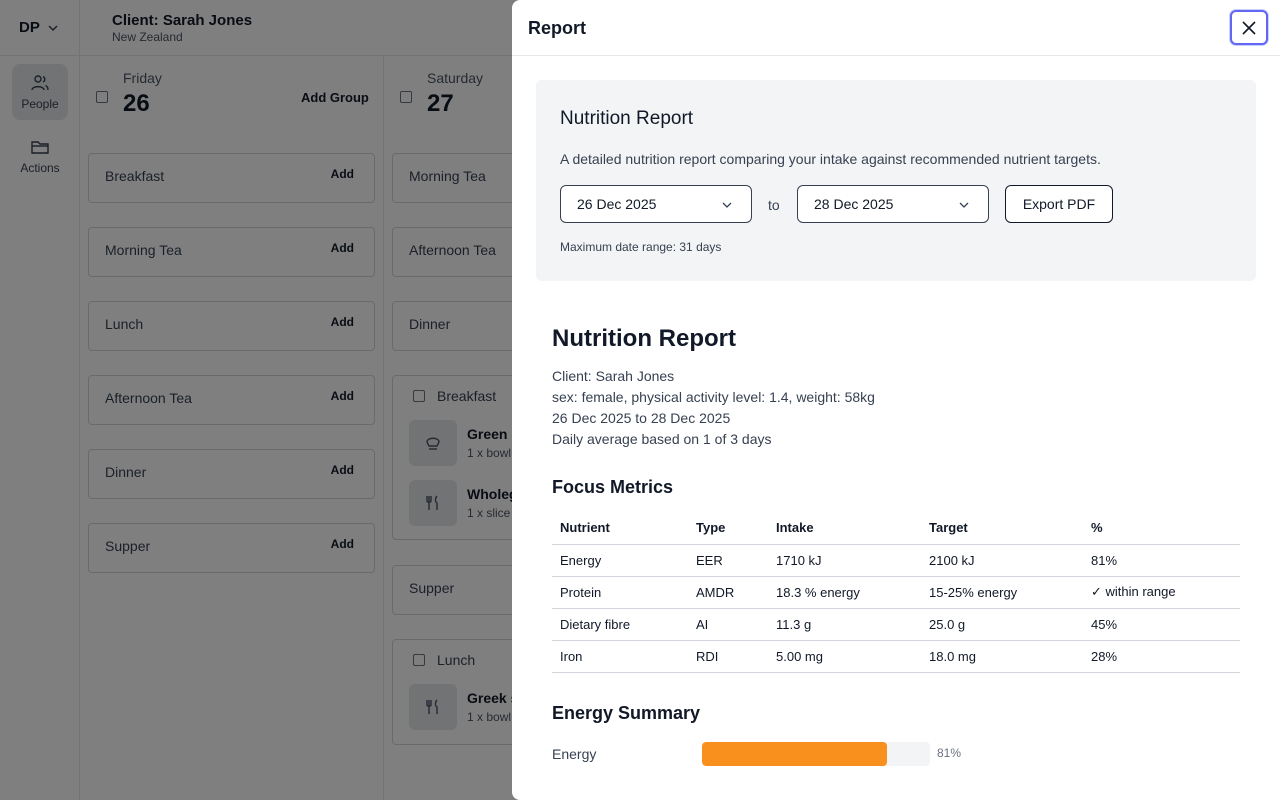  Describe the element at coordinates (1161, 560) in the screenshot. I see `table-cell: 81%` at that location.